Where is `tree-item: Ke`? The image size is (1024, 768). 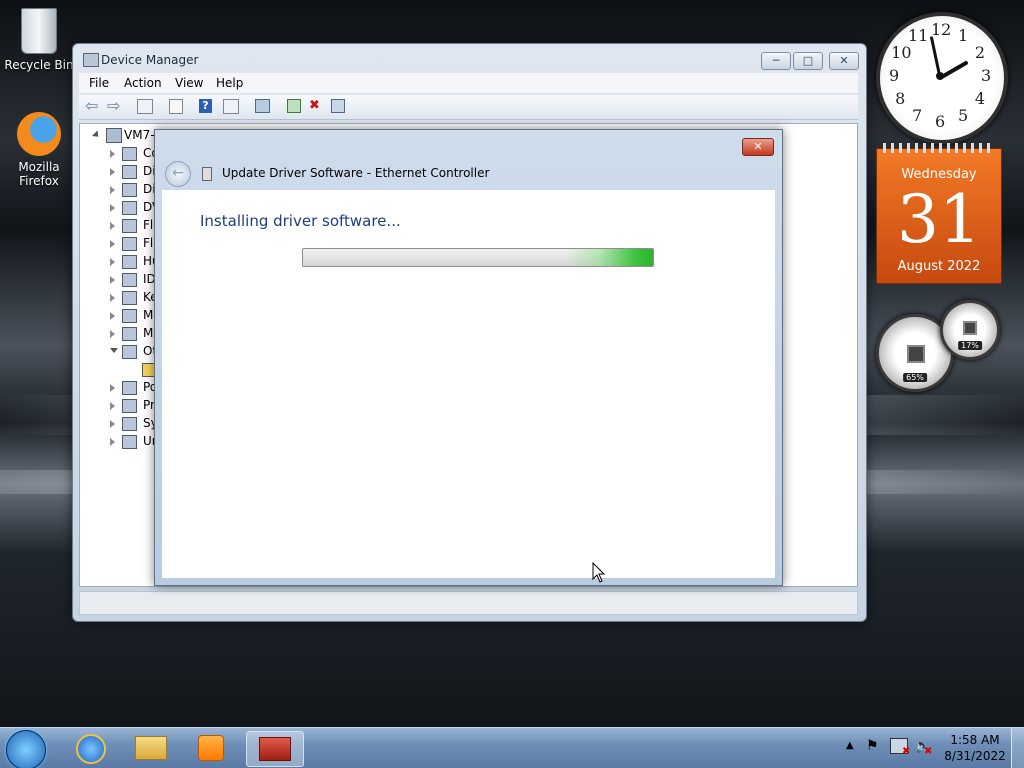
tree-item: Ke is located at coordinates (132, 298).